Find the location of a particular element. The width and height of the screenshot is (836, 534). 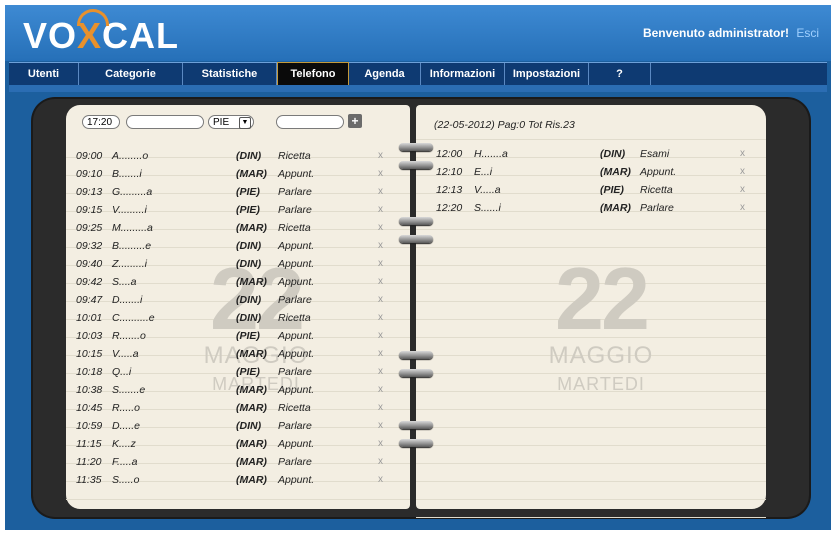

tab-agenda: Agenda is located at coordinates (385, 74).